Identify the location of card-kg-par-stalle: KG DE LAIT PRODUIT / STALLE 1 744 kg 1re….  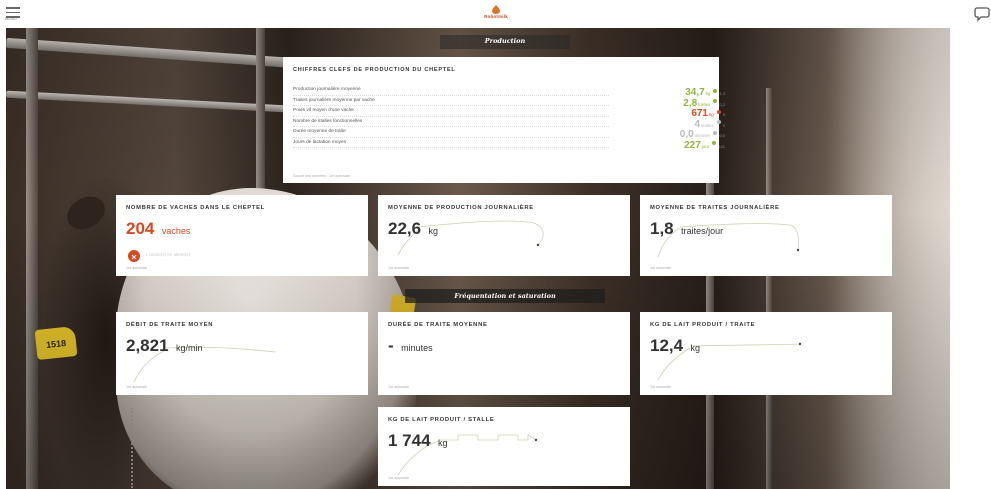
(504, 446).